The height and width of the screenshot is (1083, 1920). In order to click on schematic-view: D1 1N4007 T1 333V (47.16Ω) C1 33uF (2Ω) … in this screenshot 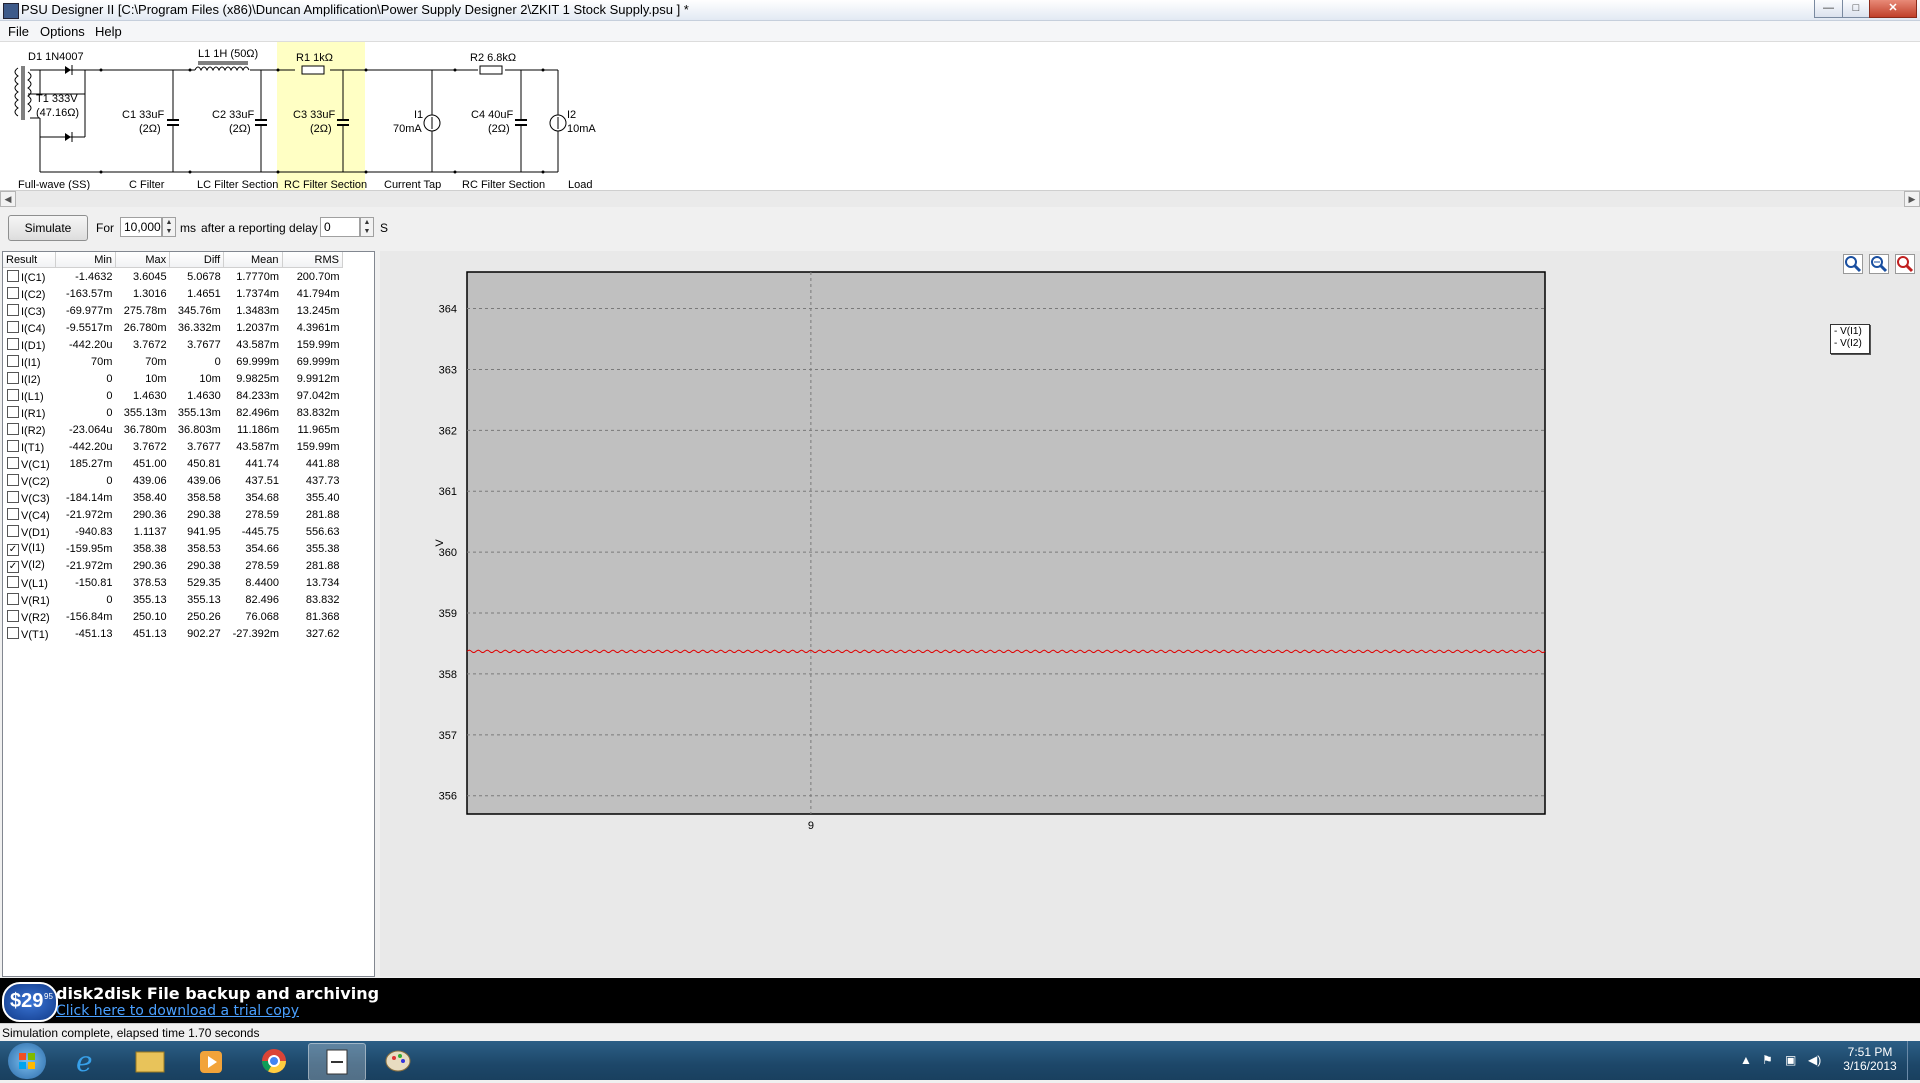, I will do `click(960, 116)`.